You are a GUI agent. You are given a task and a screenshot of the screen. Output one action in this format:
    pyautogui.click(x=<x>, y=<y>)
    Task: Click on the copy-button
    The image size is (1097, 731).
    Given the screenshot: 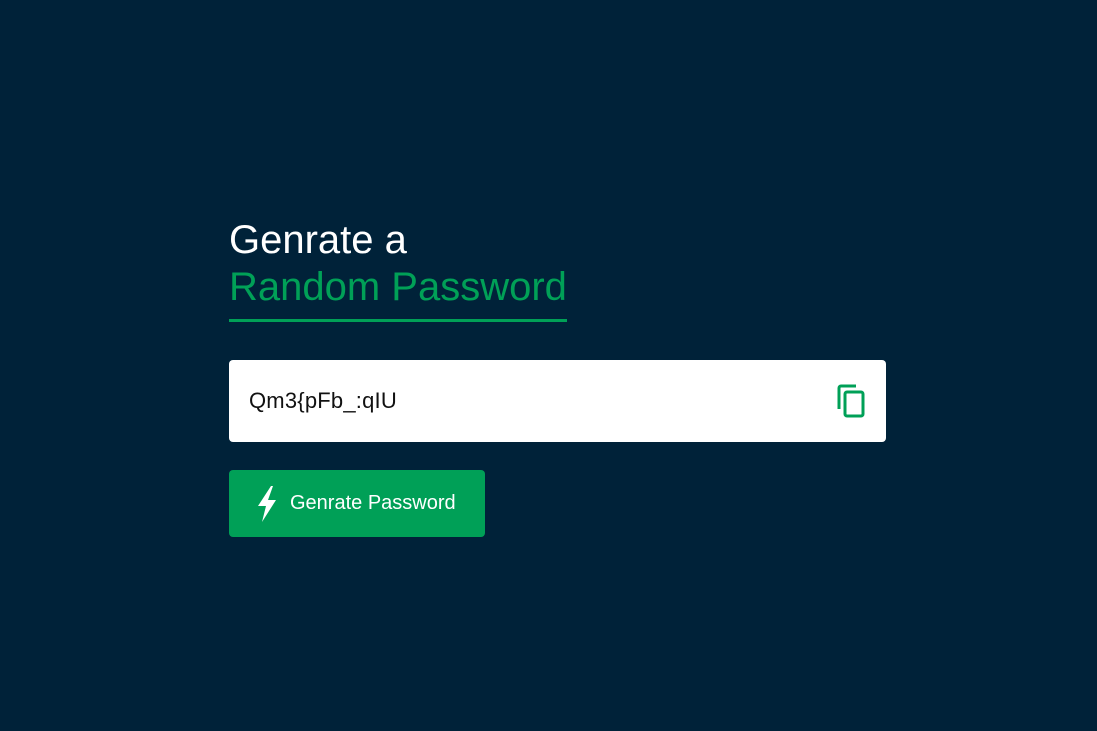 What is the action you would take?
    pyautogui.click(x=851, y=401)
    